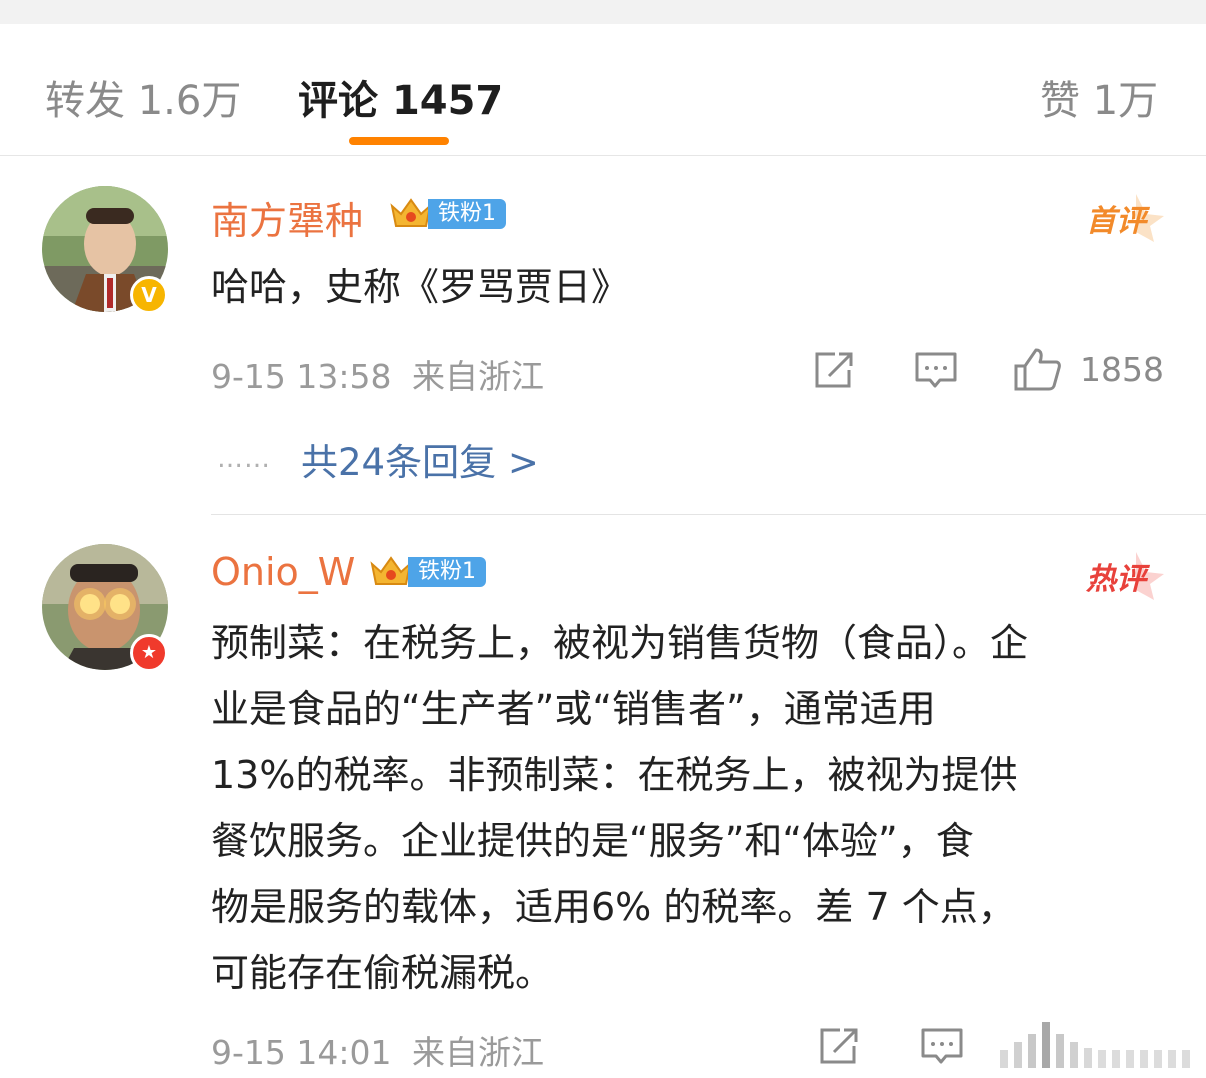  I want to click on star-badge-icon: ★, so click(149, 653).